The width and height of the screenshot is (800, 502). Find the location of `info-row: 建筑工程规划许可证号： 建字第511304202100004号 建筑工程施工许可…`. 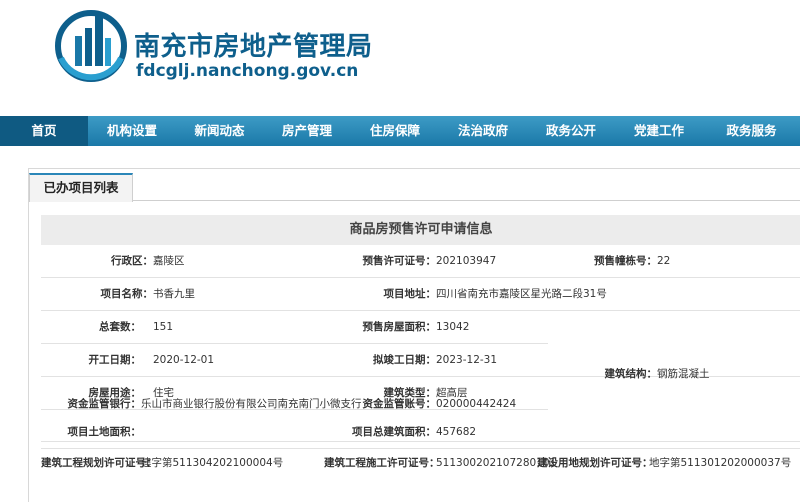

info-row: 建筑工程规划许可证号： 建字第511304202100004号 建筑工程施工许可… is located at coordinates (420, 463).